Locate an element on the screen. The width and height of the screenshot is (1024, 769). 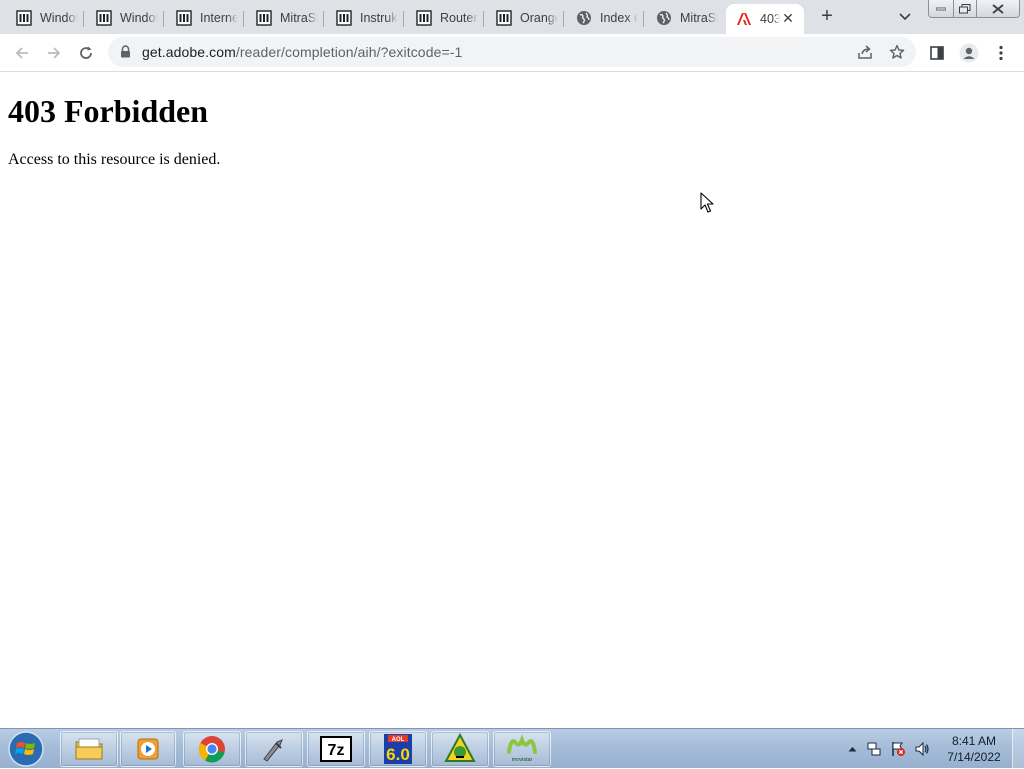
kebab-menu-icon is located at coordinates (1001, 53).